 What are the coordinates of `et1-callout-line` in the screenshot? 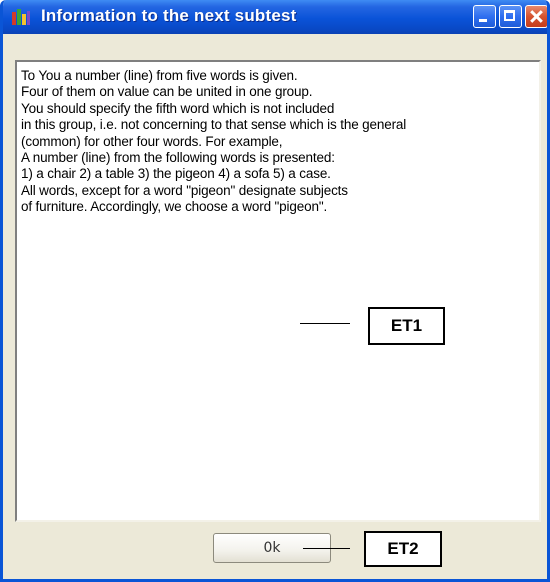 It's located at (325, 323).